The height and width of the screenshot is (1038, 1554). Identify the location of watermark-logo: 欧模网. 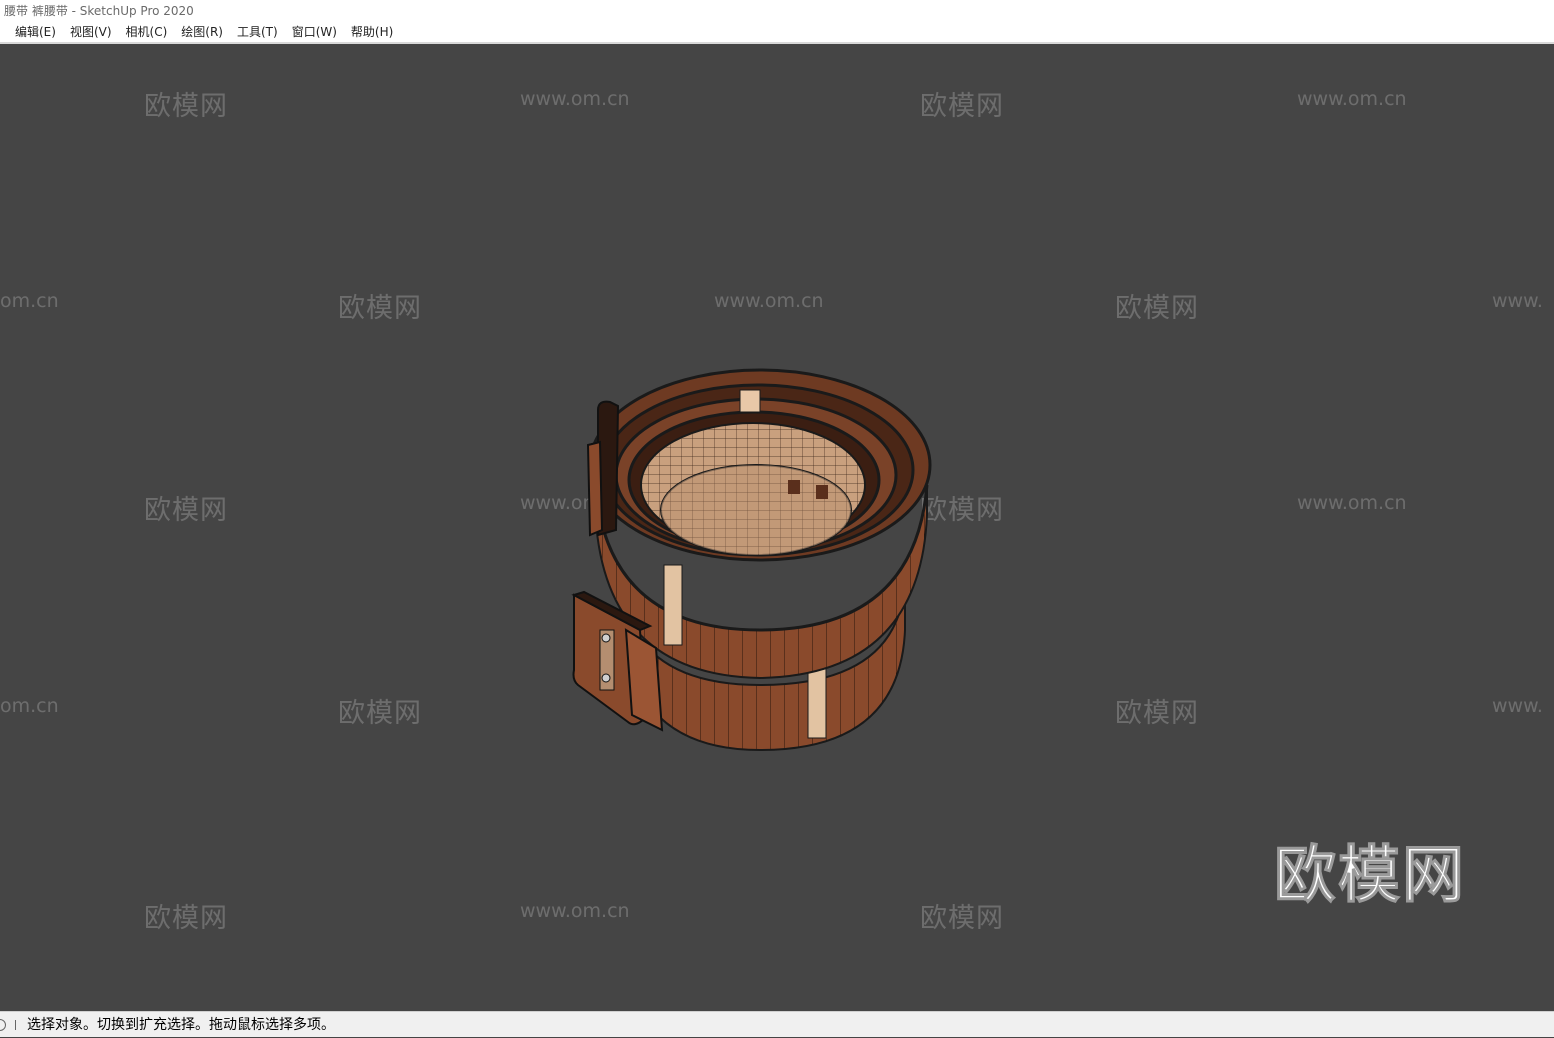
(1370, 875).